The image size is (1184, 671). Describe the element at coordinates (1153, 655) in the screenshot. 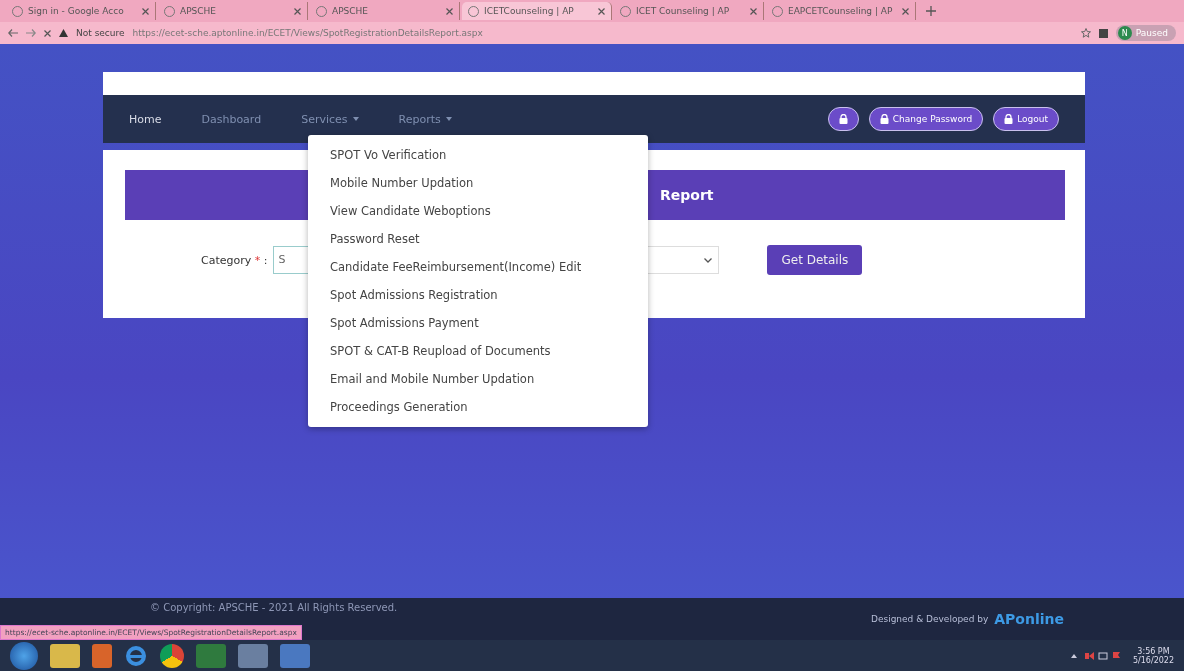

I see `clock: 3:56 PM 5/16/2022` at that location.